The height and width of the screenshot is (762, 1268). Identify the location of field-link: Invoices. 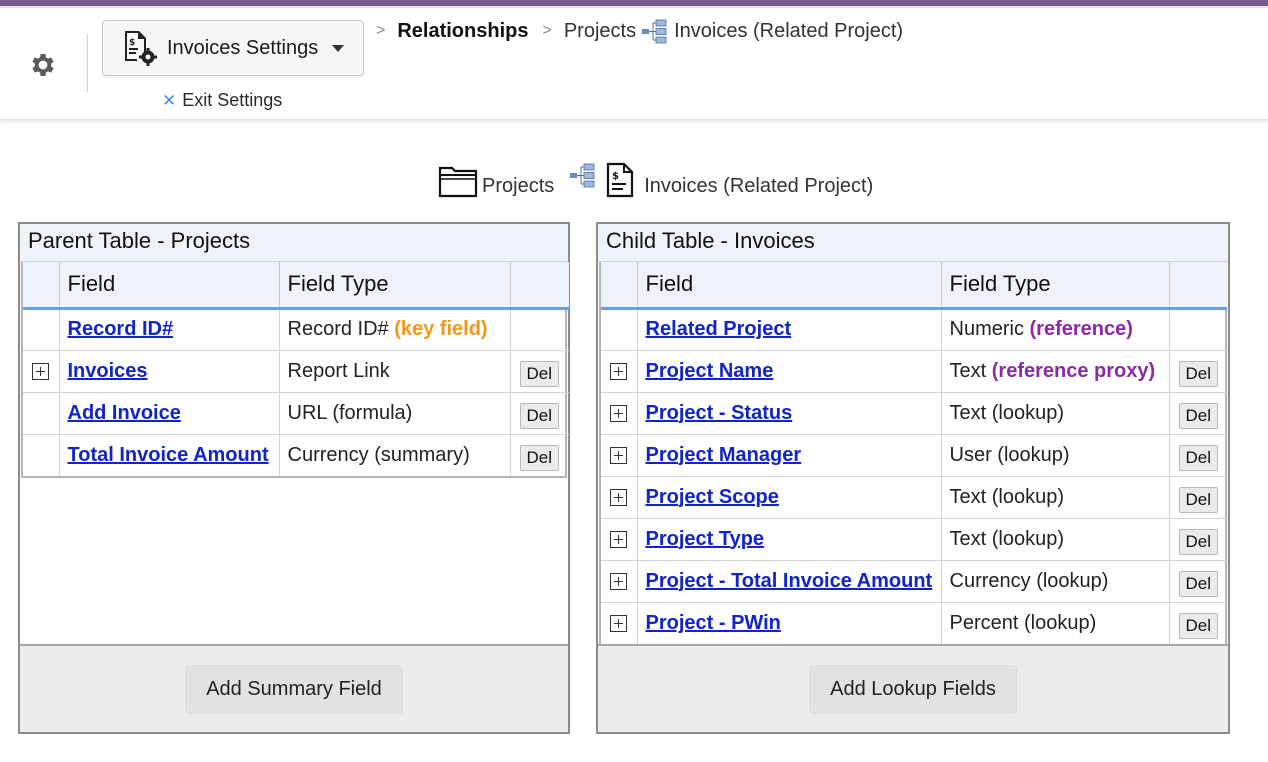
(108, 371).